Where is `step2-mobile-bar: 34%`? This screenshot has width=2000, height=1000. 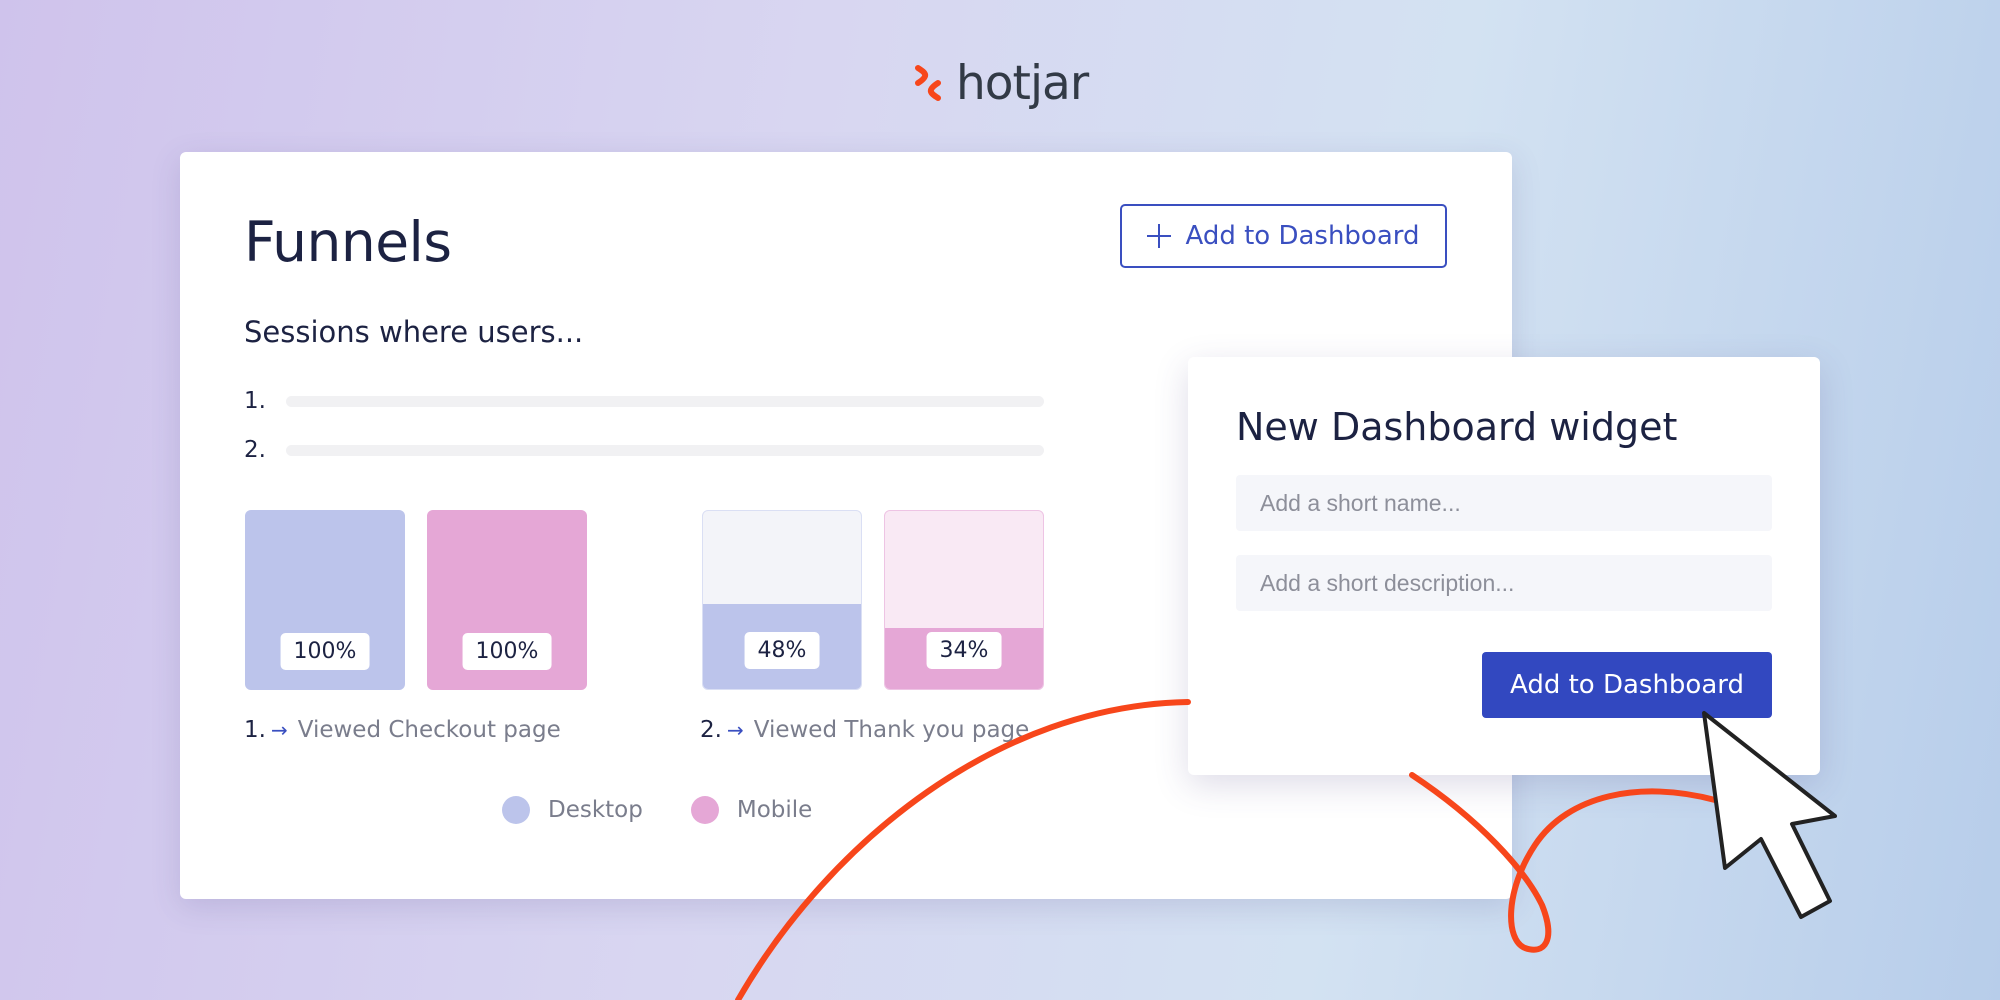
step2-mobile-bar: 34% is located at coordinates (964, 600).